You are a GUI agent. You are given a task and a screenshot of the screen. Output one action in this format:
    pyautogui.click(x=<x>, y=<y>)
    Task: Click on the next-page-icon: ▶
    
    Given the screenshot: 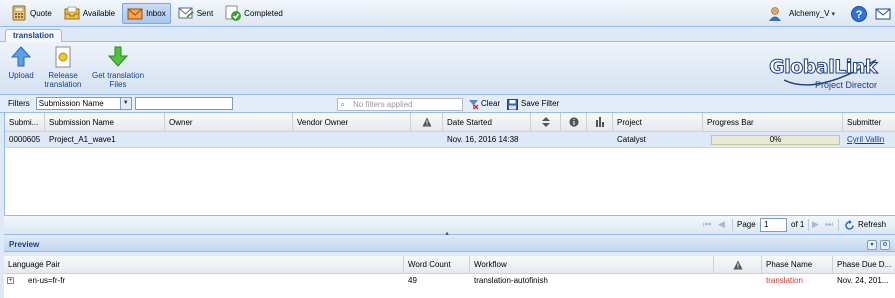 What is the action you would take?
    pyautogui.click(x=815, y=224)
    